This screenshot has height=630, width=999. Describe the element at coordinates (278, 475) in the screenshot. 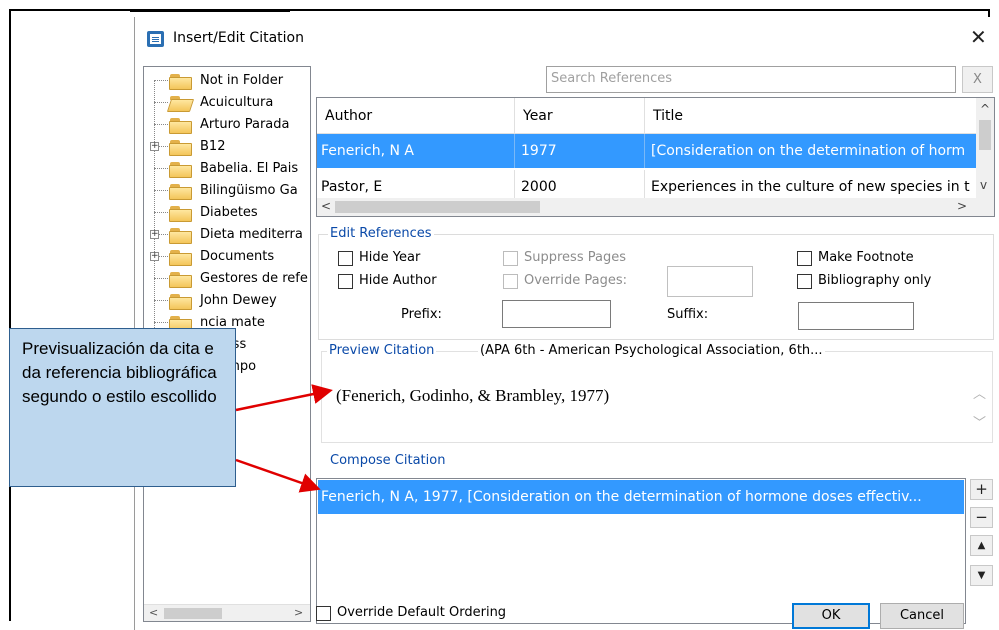

I see `arrow-to-compose` at that location.